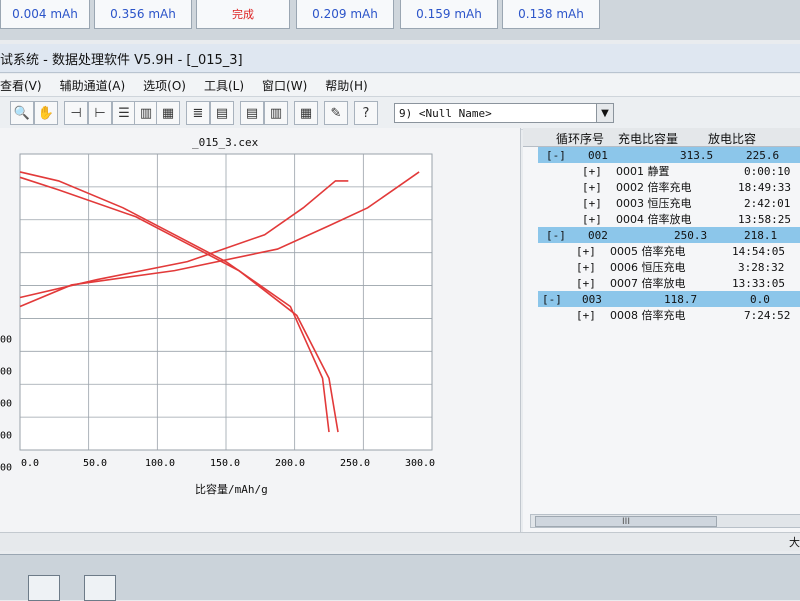 The image size is (800, 601). What do you see at coordinates (93, 85) in the screenshot?
I see `menu-aux-channel: 辅助通道(A)` at bounding box center [93, 85].